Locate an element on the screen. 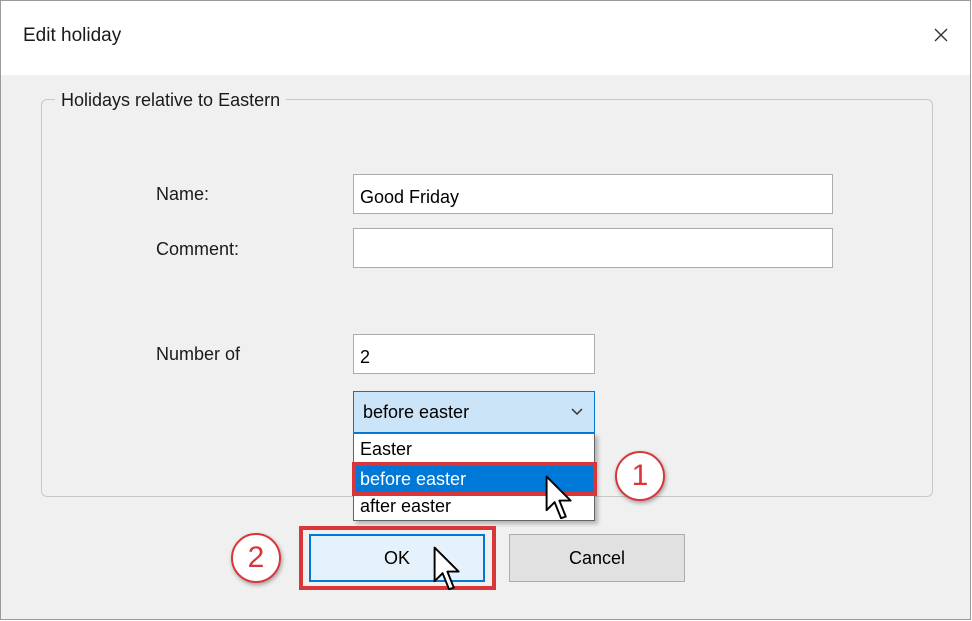 The width and height of the screenshot is (972, 621). number-of-label: Number of is located at coordinates (198, 354).